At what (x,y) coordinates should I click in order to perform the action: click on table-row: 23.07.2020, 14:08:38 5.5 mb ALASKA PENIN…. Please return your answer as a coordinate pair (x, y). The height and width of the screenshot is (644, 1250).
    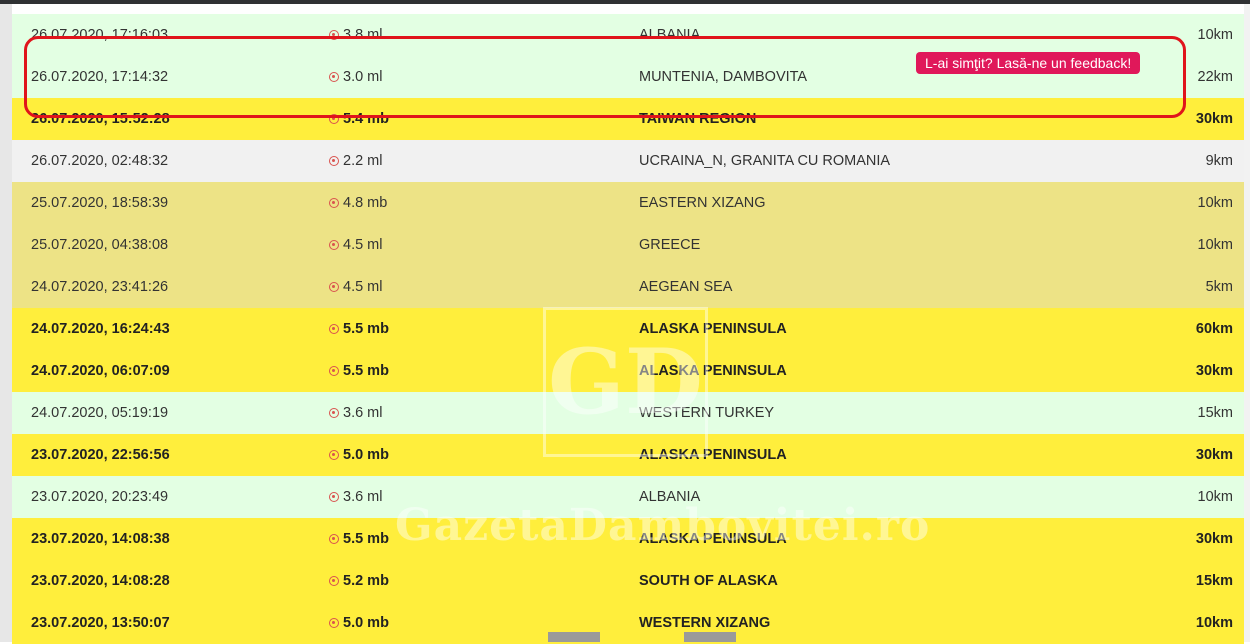
    Looking at the image, I should click on (628, 539).